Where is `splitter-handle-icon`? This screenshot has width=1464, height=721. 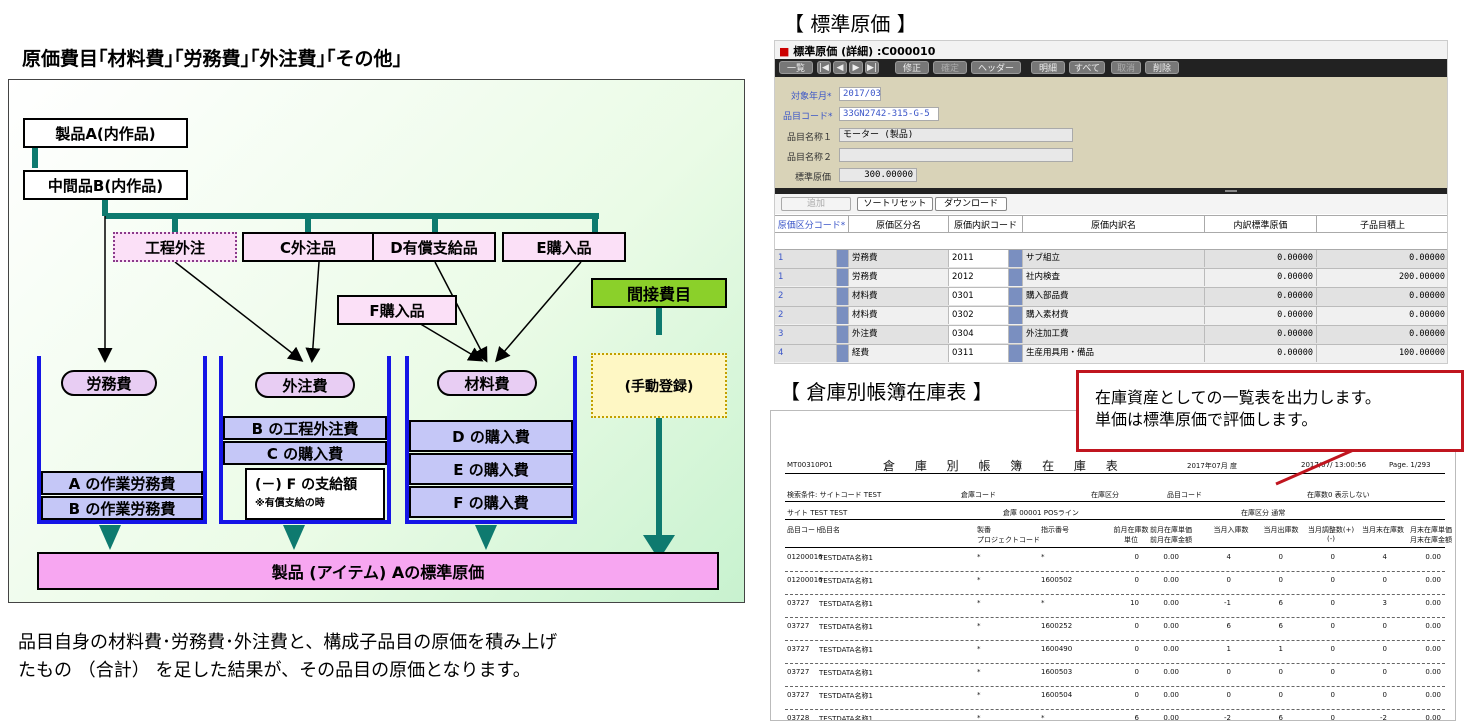
splitter-handle-icon is located at coordinates (1231, 191).